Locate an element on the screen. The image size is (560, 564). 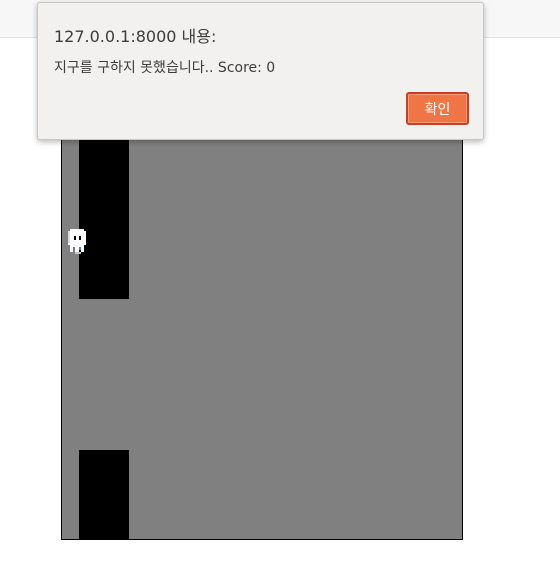
top-pipe-obstacle is located at coordinates (104, 210).